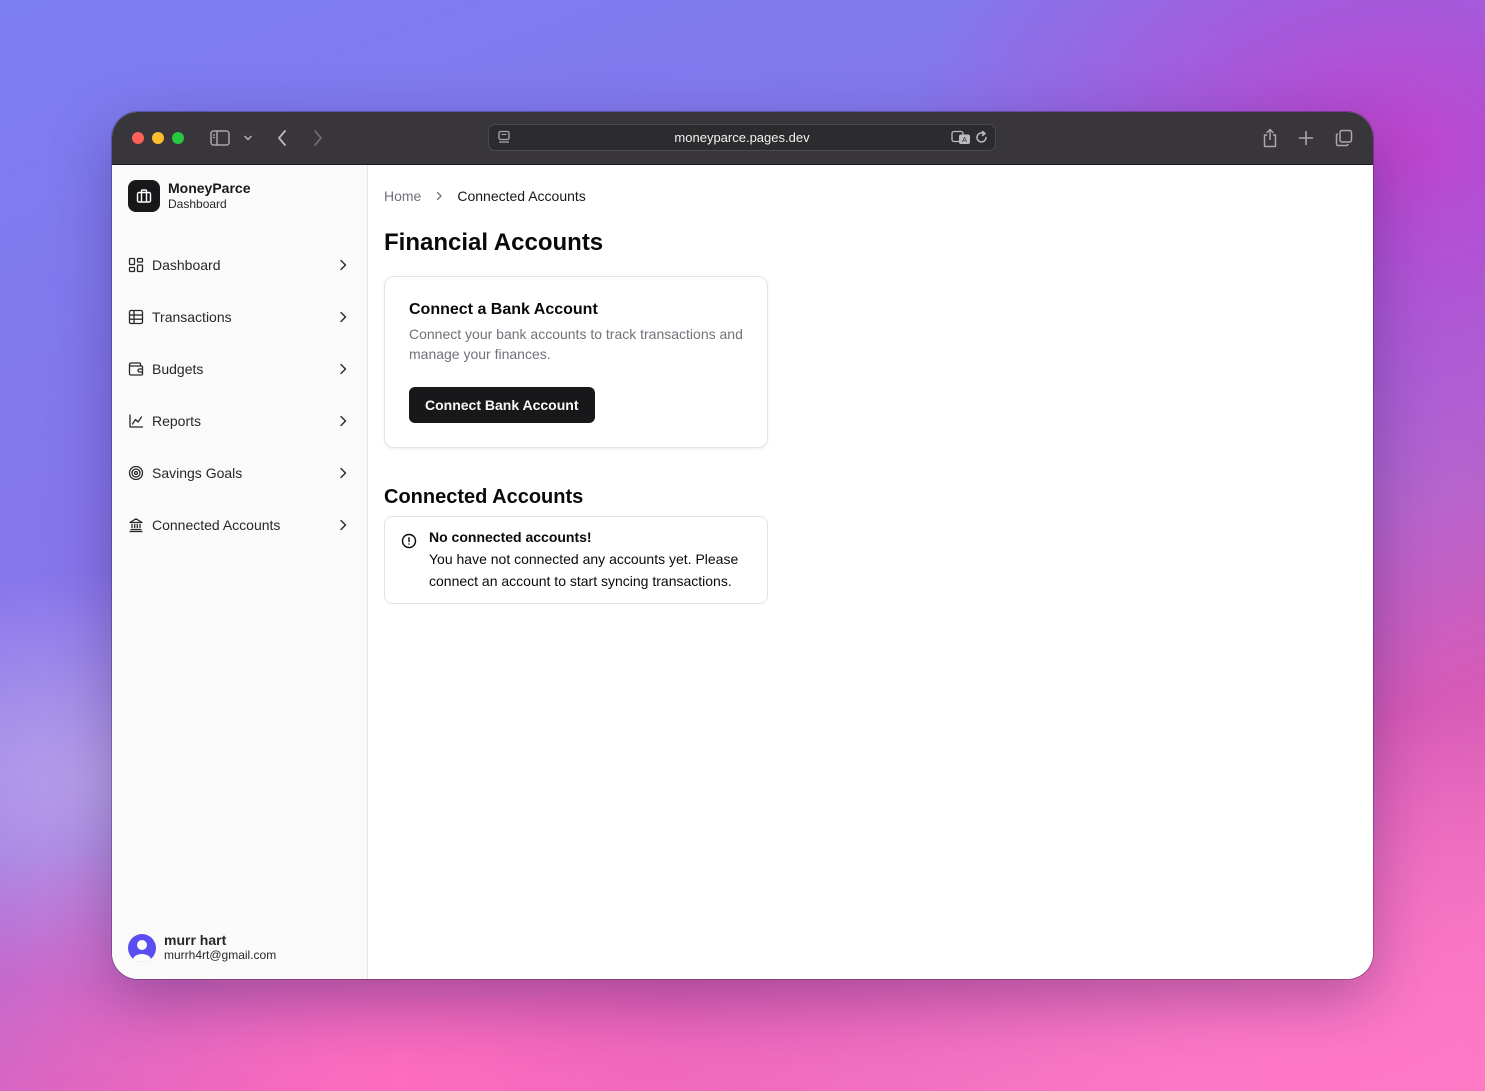 The image size is (1485, 1091). What do you see at coordinates (1344, 138) in the screenshot?
I see `tab-overview-icon` at bounding box center [1344, 138].